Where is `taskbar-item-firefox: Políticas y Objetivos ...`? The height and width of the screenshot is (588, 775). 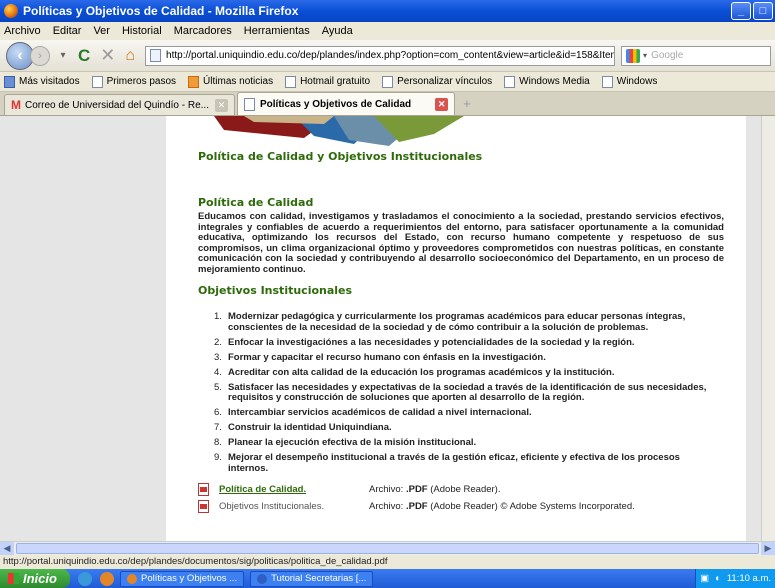 taskbar-item-firefox: Políticas y Objetivos ... is located at coordinates (182, 578).